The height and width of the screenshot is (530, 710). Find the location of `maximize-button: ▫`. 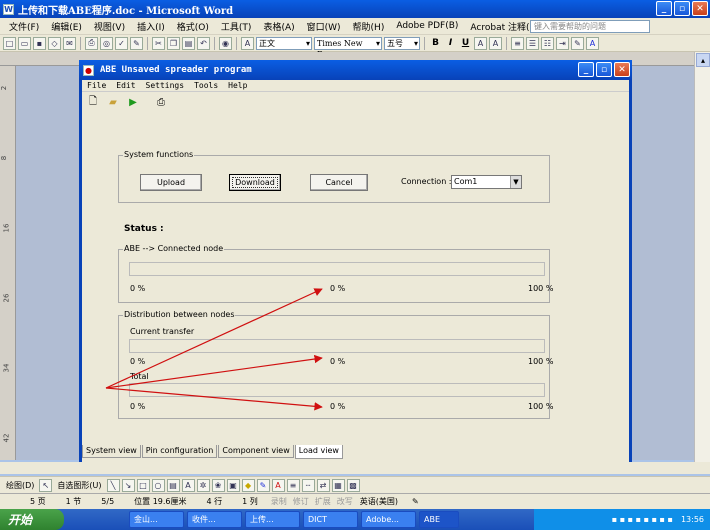

maximize-button: ▫ is located at coordinates (682, 8).